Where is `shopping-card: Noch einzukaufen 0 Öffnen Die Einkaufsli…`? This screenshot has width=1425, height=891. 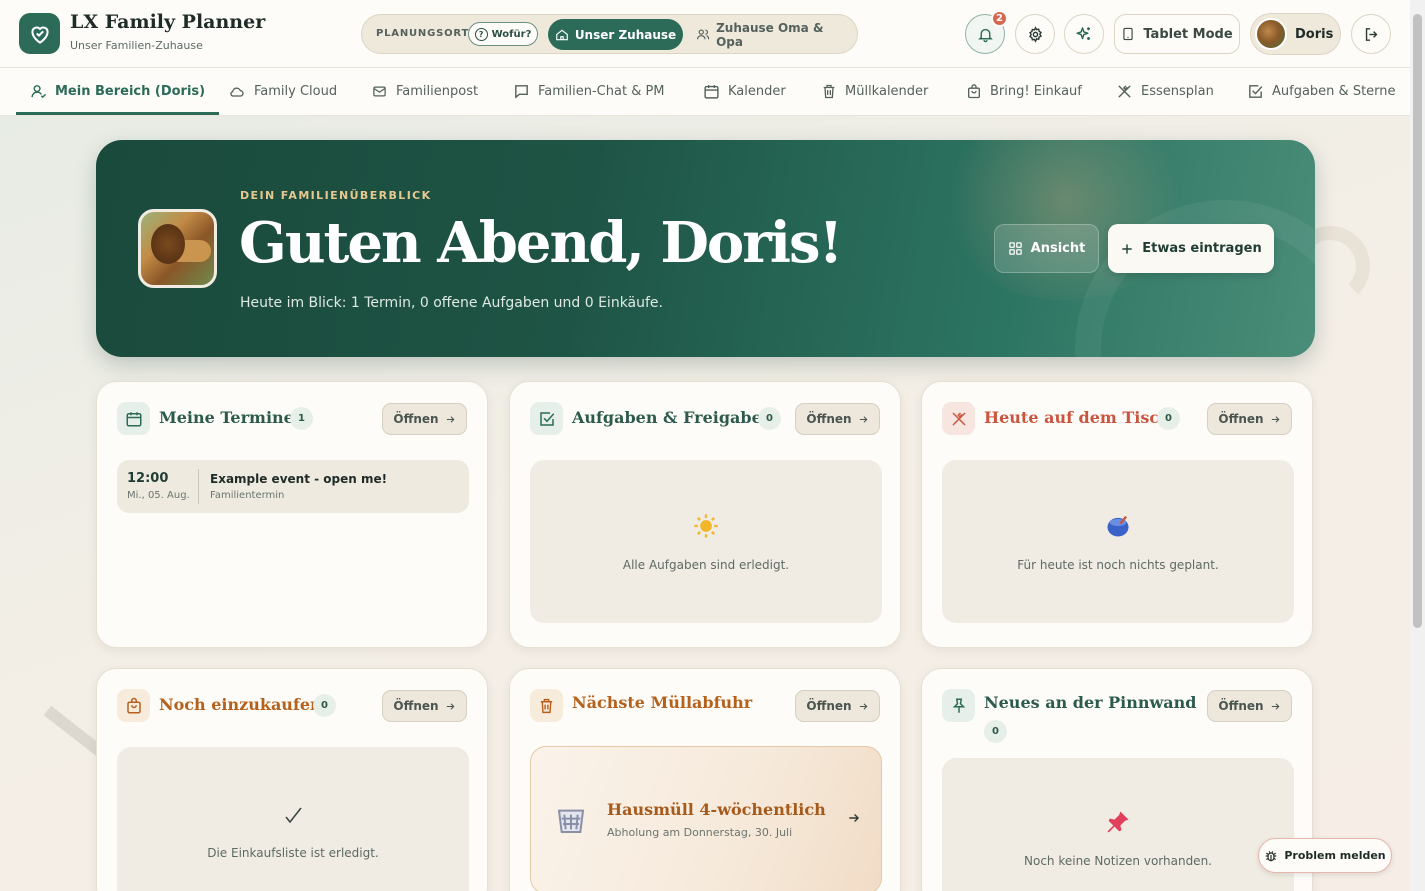 shopping-card: Noch einzukaufen 0 Öffnen Die Einkaufsli… is located at coordinates (292, 779).